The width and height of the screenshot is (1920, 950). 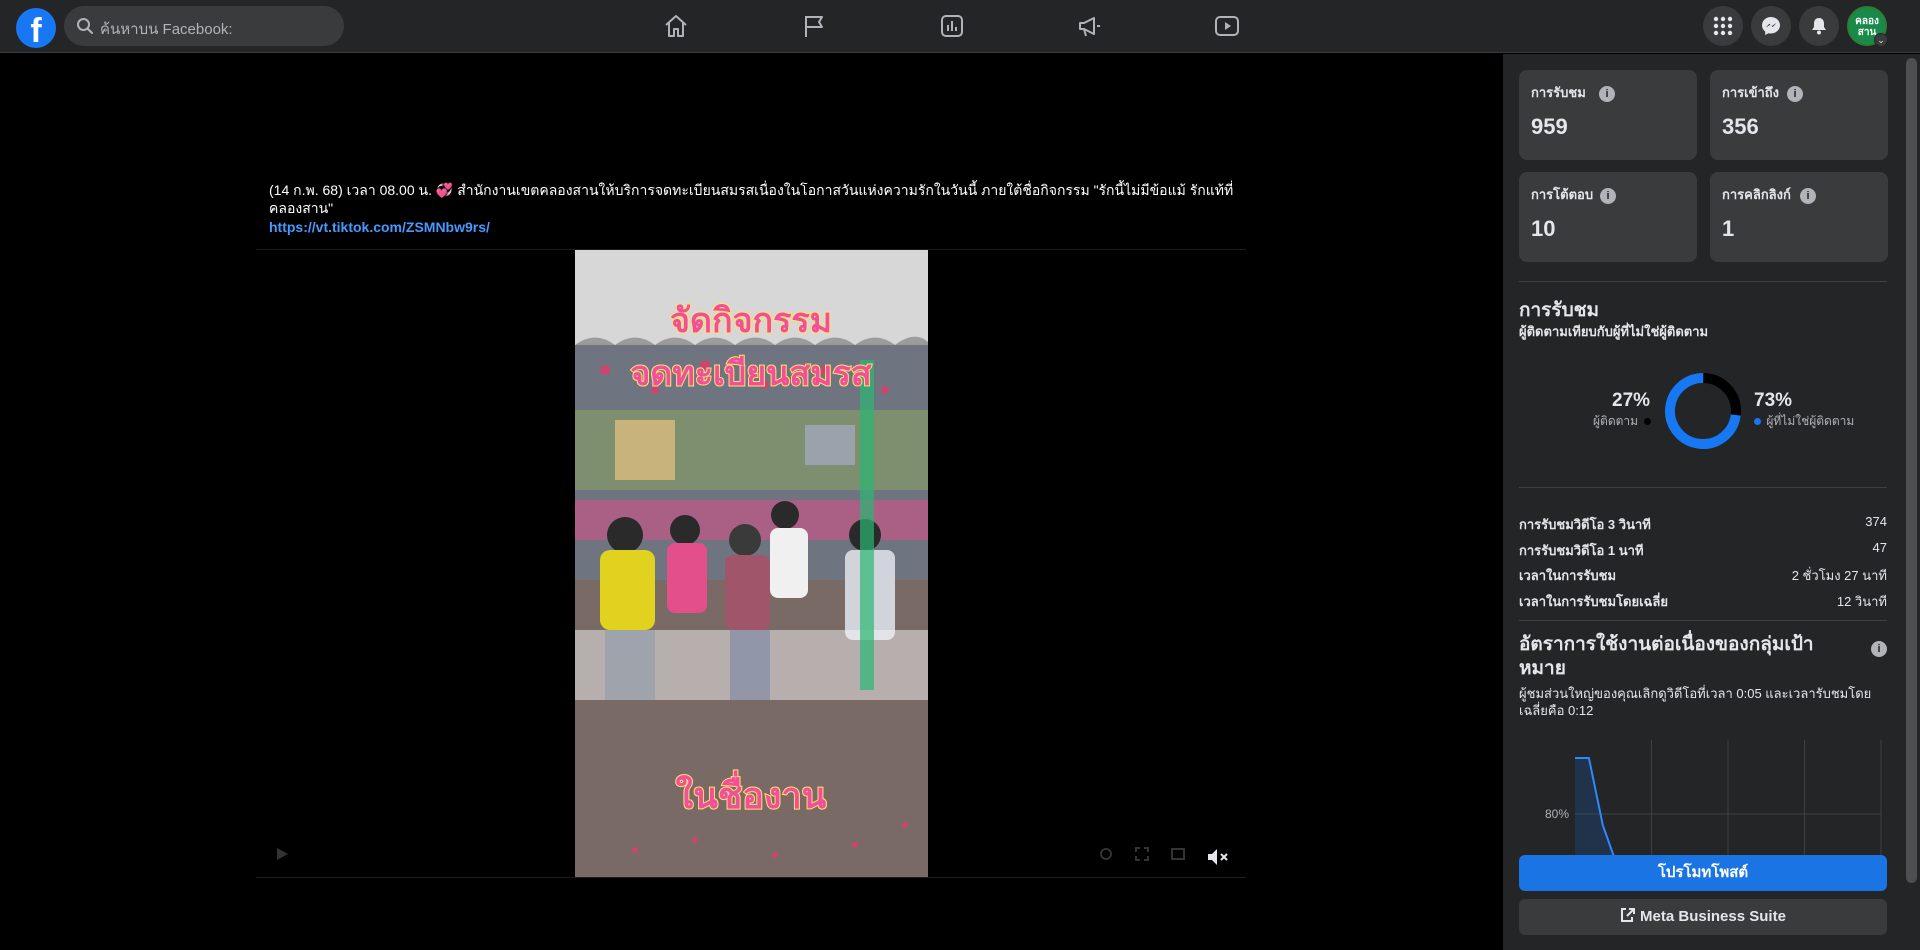 What do you see at coordinates (750, 374) in the screenshot?
I see `video-caption: จดทะเบียนสมรส` at bounding box center [750, 374].